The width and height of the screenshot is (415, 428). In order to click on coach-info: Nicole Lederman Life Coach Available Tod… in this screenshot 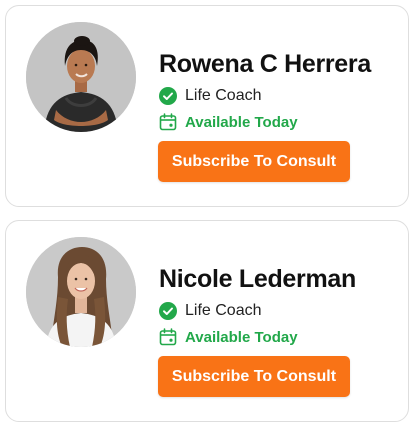, I will do `click(281, 306)`.